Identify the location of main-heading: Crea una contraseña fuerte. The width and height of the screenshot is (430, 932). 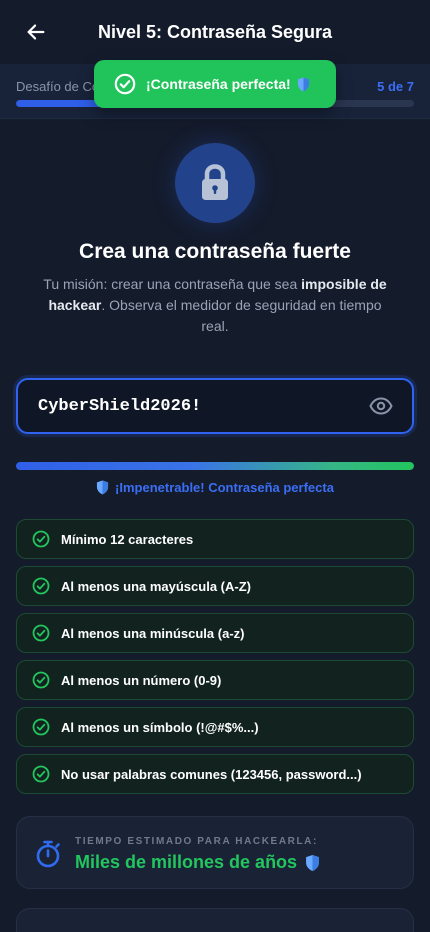
(215, 251).